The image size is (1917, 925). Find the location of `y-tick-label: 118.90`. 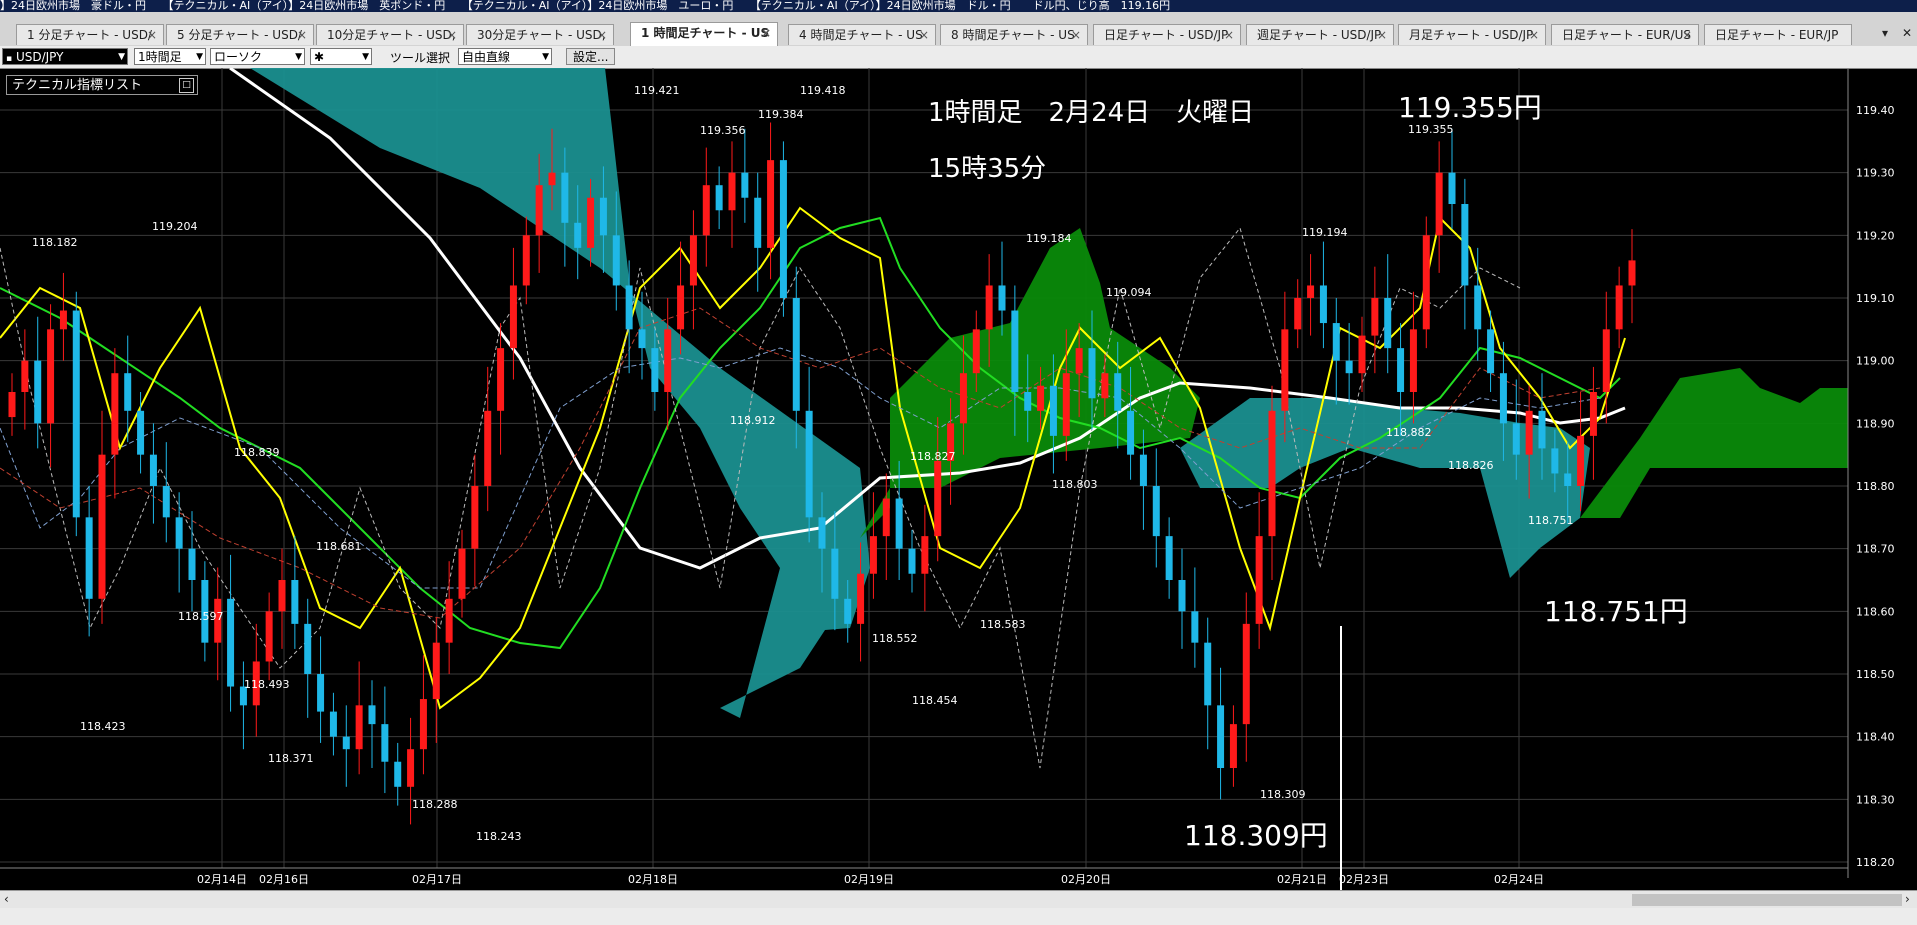

y-tick-label: 118.90 is located at coordinates (1875, 423).